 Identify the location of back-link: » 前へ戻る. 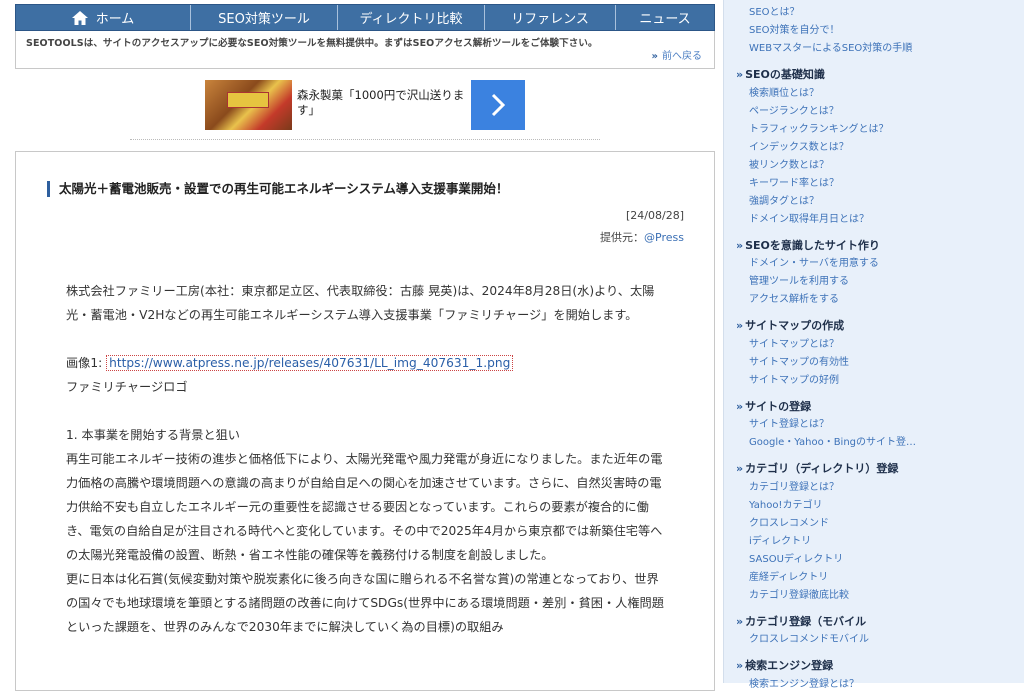
(677, 54).